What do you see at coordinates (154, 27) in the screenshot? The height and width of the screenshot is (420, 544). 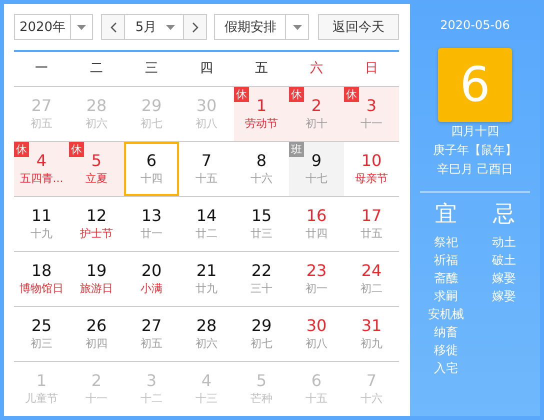 I see `month-select: 5月` at bounding box center [154, 27].